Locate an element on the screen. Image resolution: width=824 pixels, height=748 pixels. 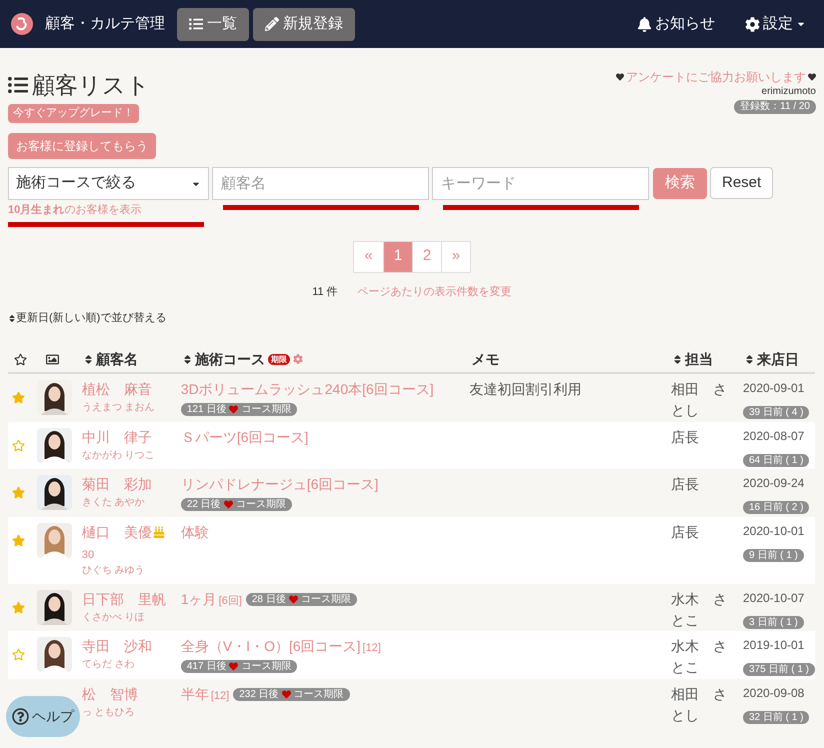
days-ago-badge: 39 日前 ( 4 ) is located at coordinates (776, 412).